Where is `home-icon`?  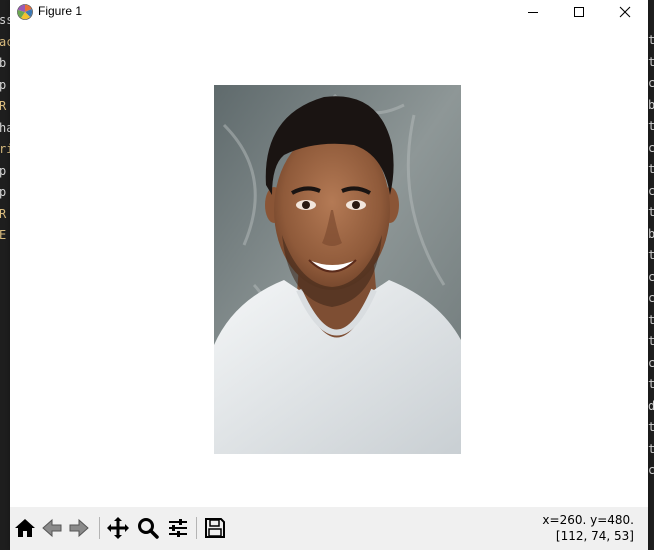 home-icon is located at coordinates (25, 528).